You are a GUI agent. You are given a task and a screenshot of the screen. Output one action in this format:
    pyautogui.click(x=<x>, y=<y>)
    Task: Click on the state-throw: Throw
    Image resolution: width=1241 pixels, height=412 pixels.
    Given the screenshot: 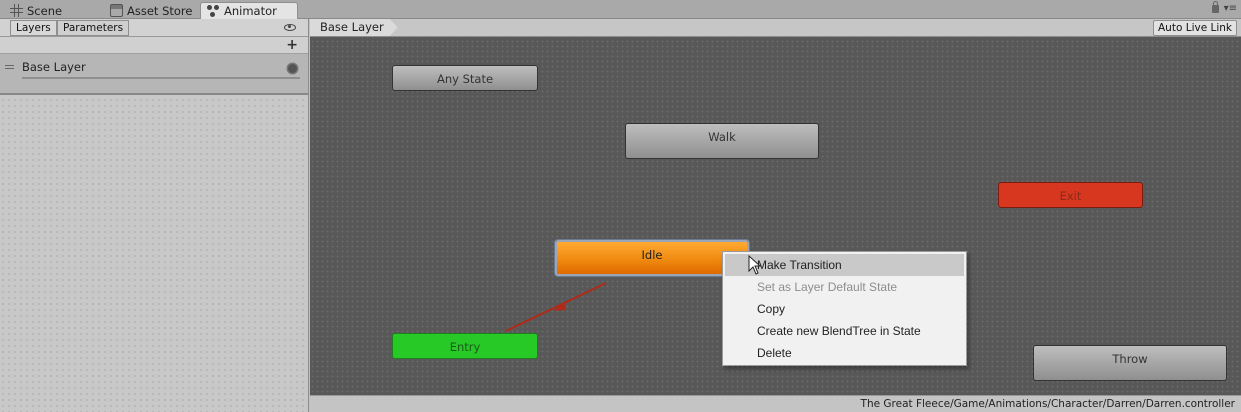 What is the action you would take?
    pyautogui.click(x=1130, y=363)
    